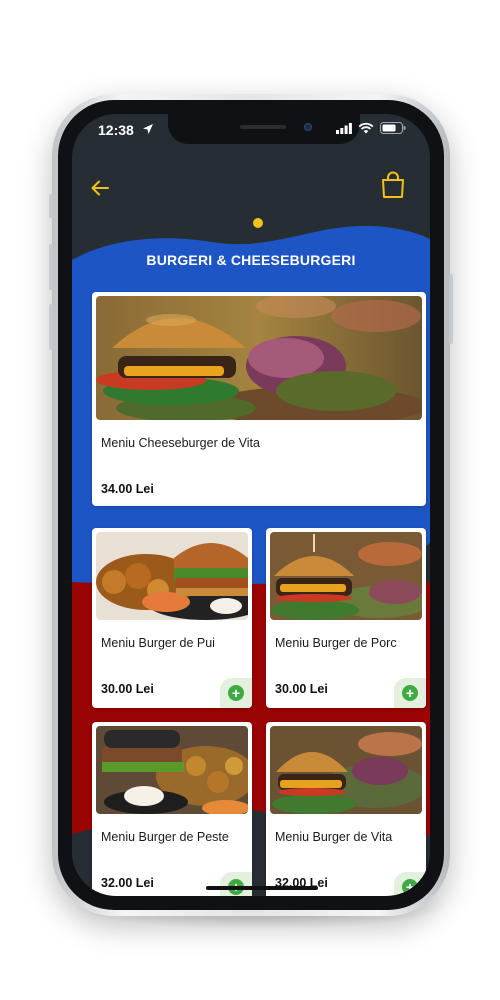  I want to click on wifi-icon, so click(366, 128).